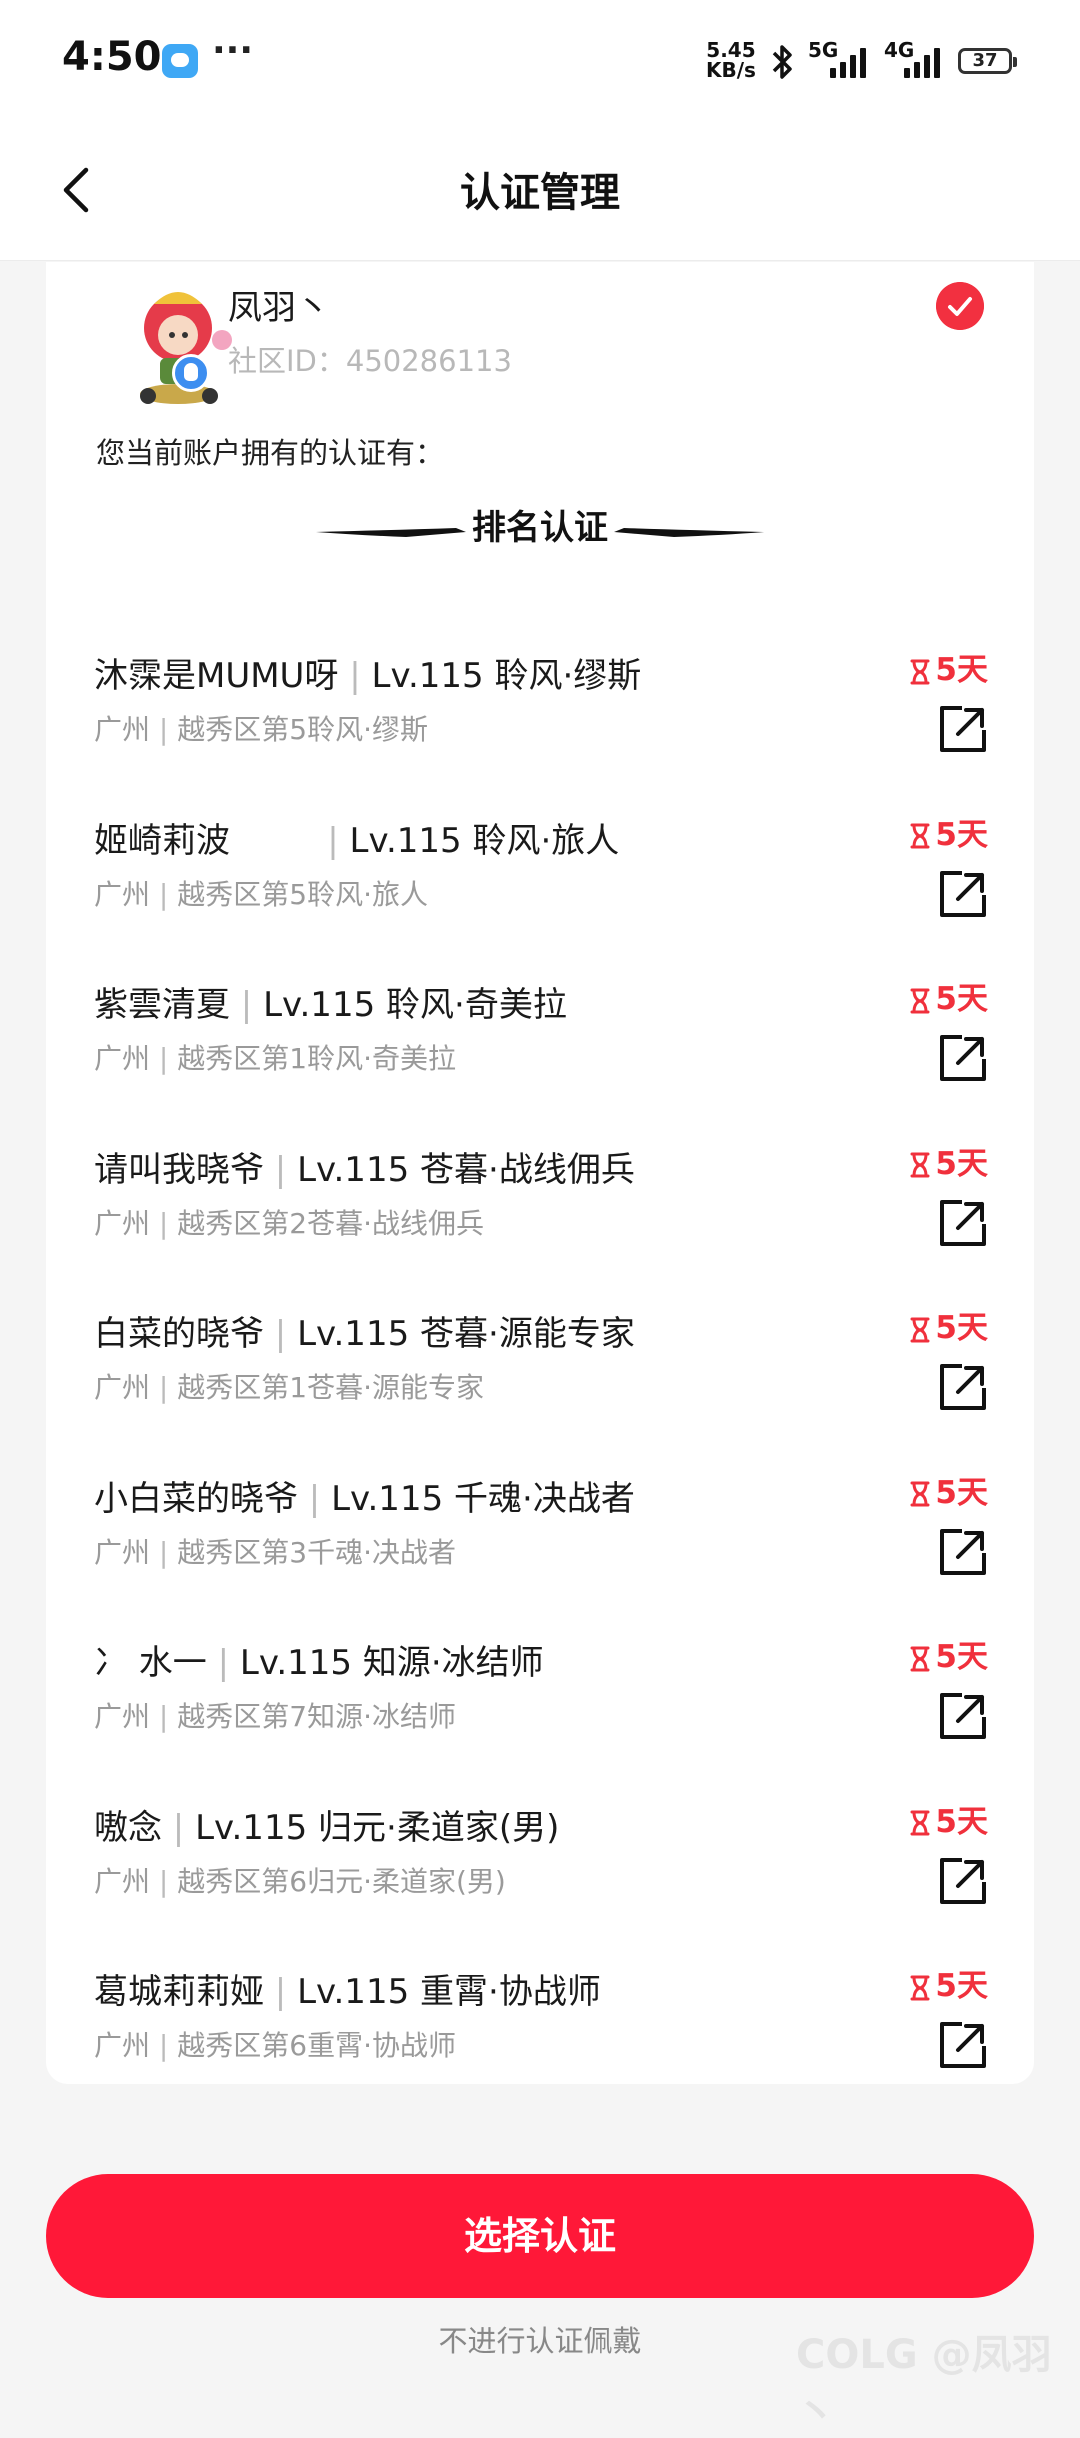  Describe the element at coordinates (233, 50) in the screenshot. I see `more-notifications-icon: ···` at that location.